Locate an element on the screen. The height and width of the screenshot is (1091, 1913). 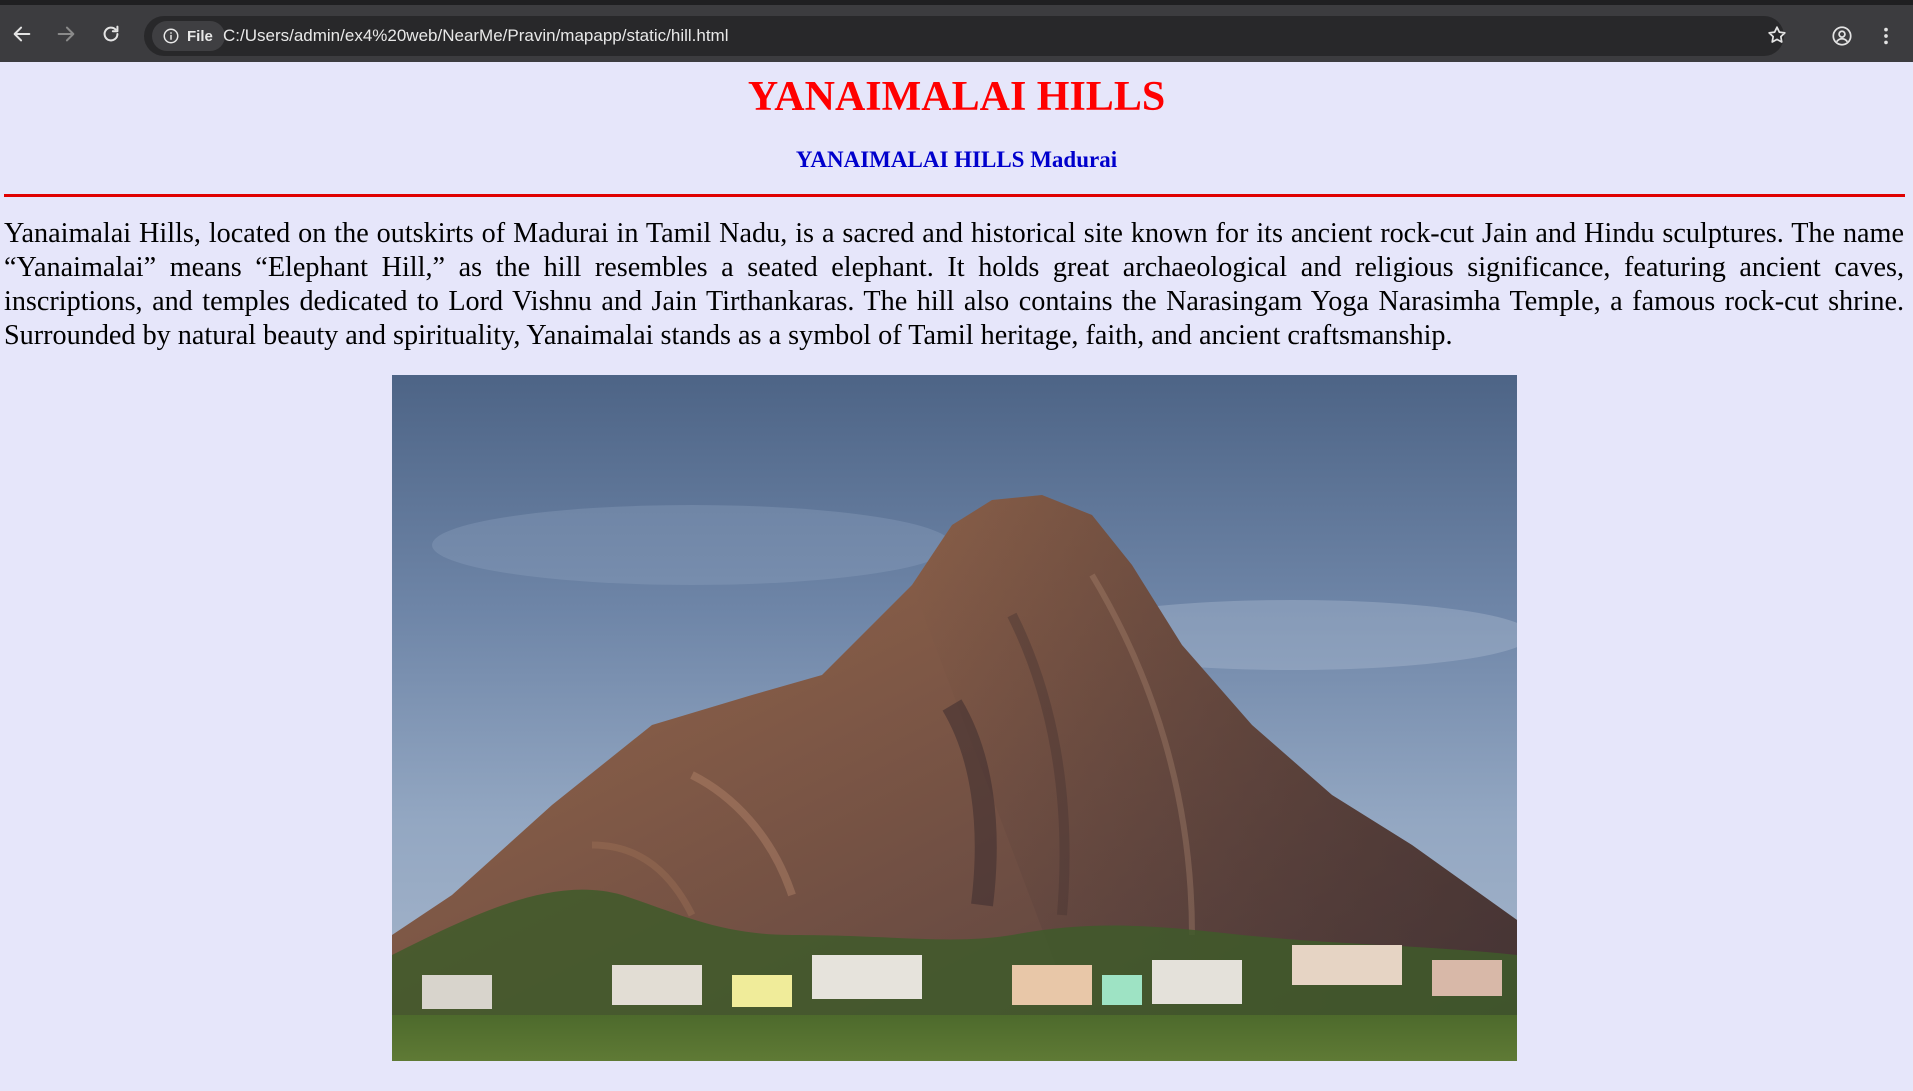
star-icon is located at coordinates (1777, 34).